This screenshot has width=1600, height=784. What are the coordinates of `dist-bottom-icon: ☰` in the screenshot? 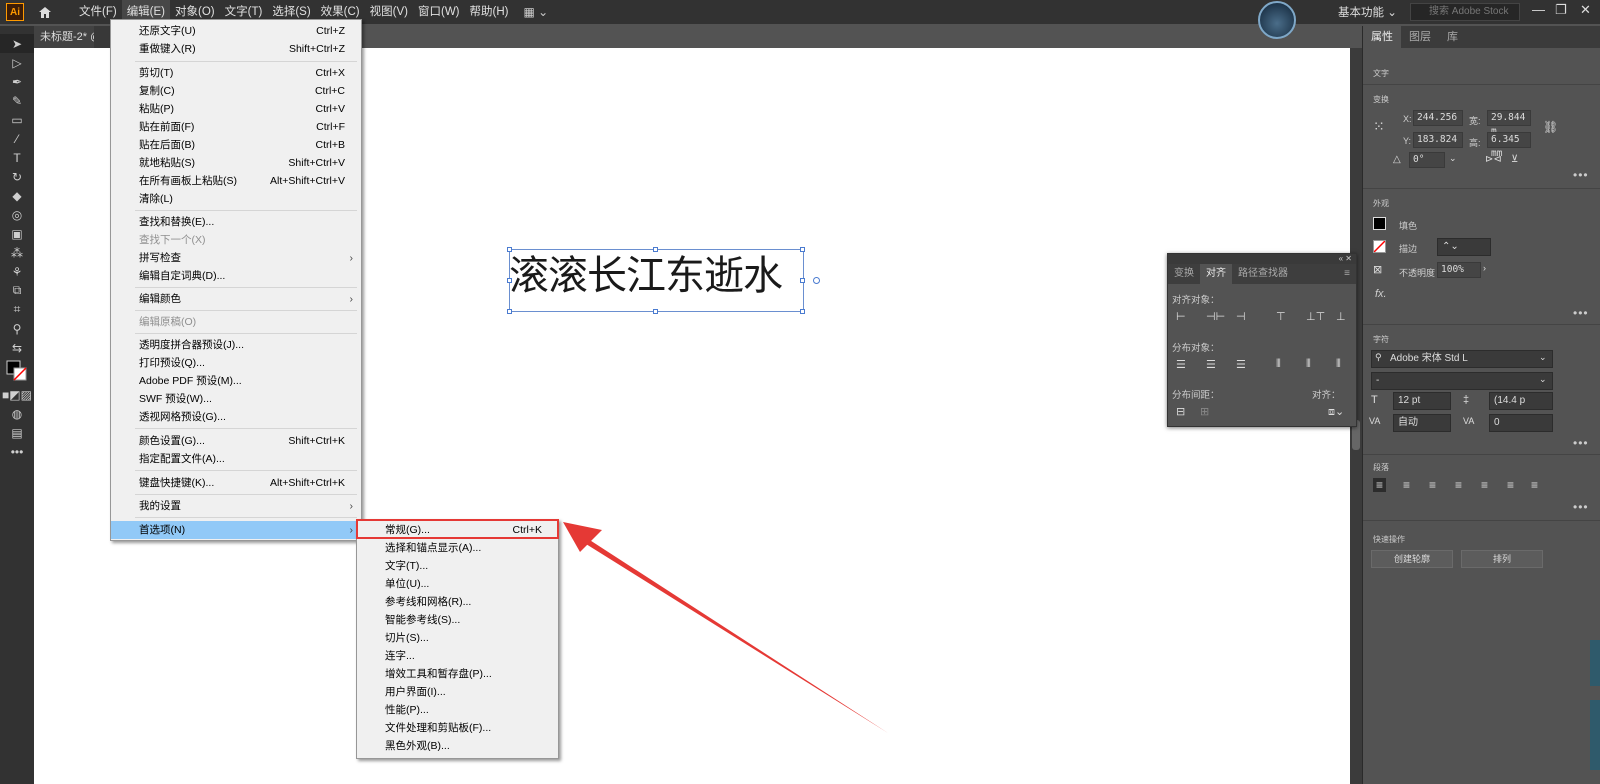 It's located at (1241, 364).